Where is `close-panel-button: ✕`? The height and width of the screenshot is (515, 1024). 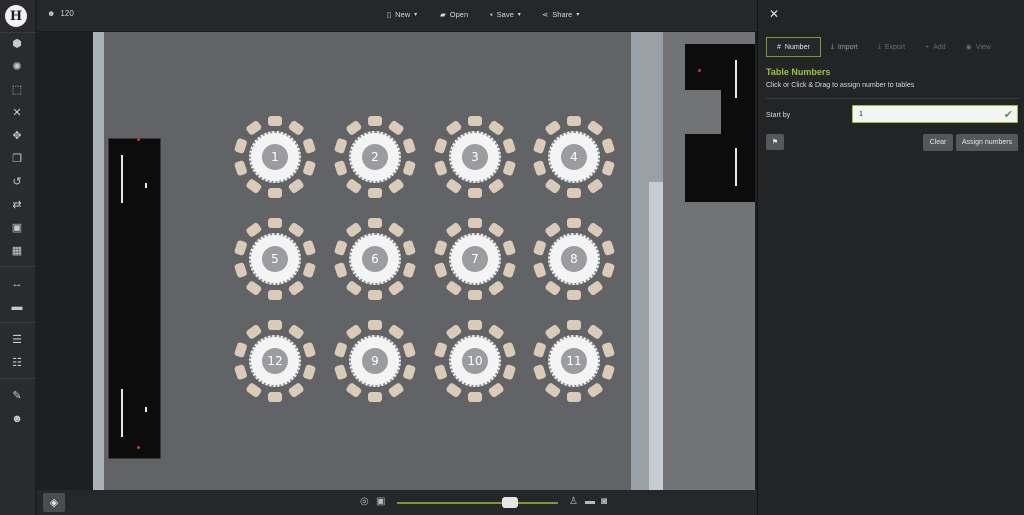 close-panel-button: ✕ is located at coordinates (774, 14).